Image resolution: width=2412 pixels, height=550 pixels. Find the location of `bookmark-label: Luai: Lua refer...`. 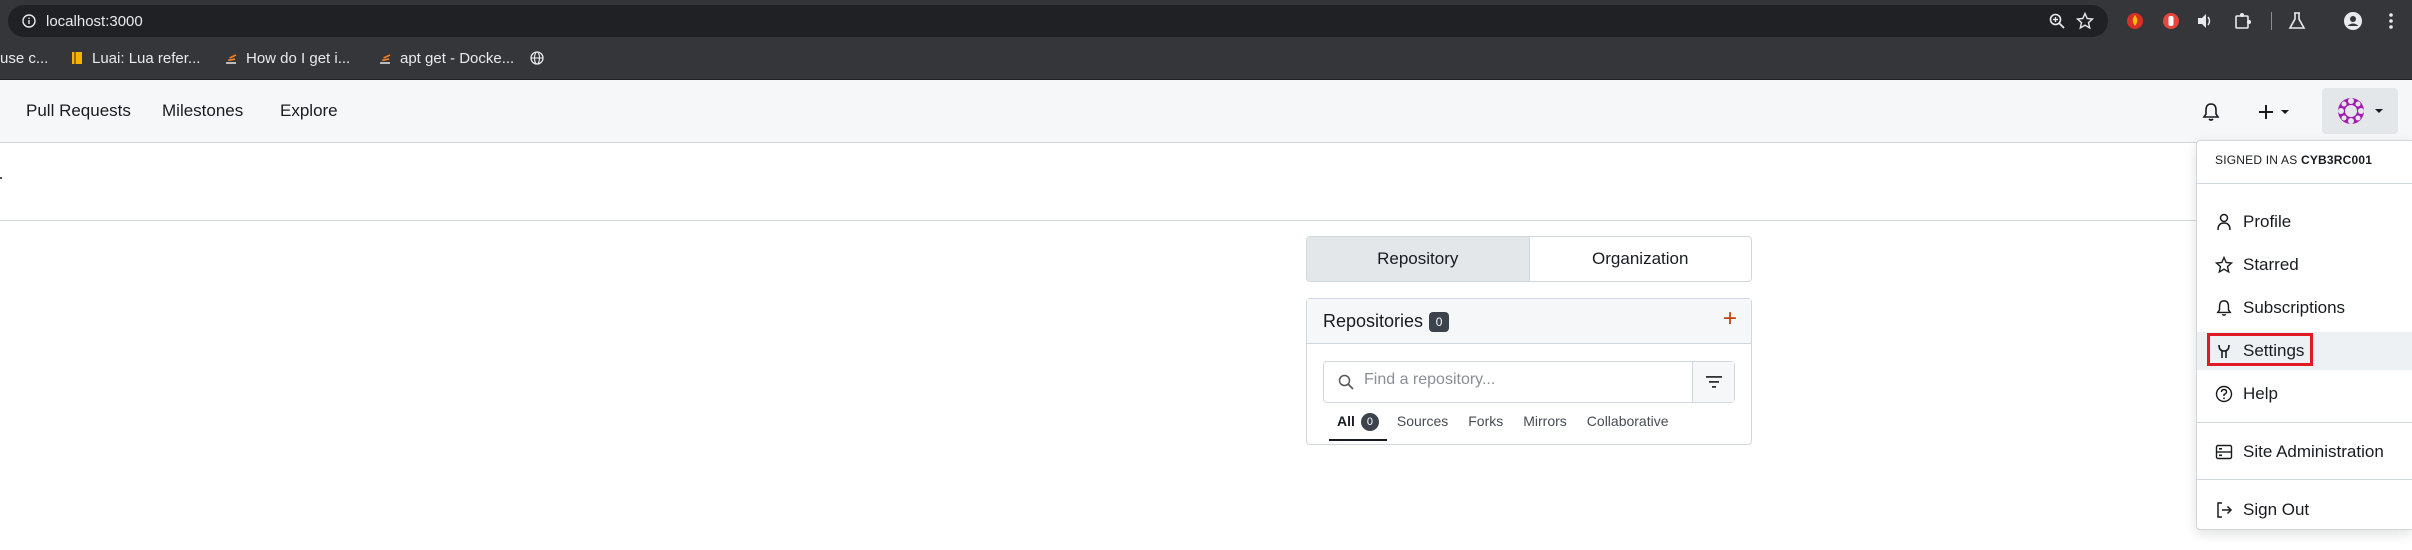

bookmark-label: Luai: Lua refer... is located at coordinates (146, 58).